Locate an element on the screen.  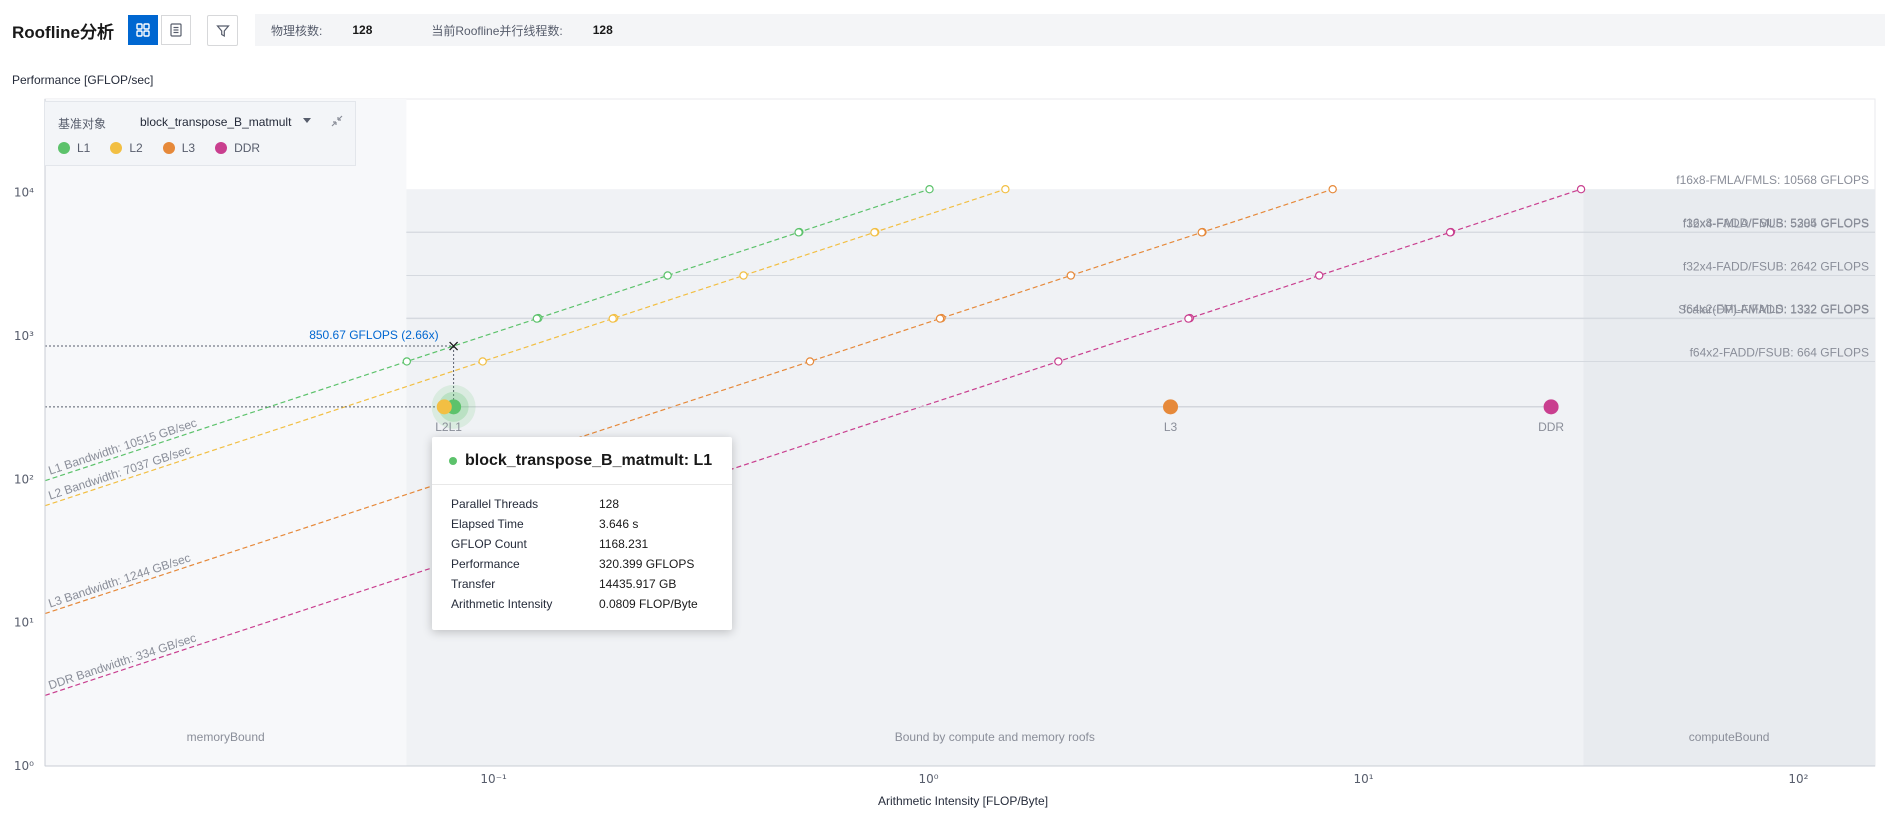
compute-roof-label: f64x2-FADD/FSUB: 664 GFLOPS is located at coordinates (1779, 352).